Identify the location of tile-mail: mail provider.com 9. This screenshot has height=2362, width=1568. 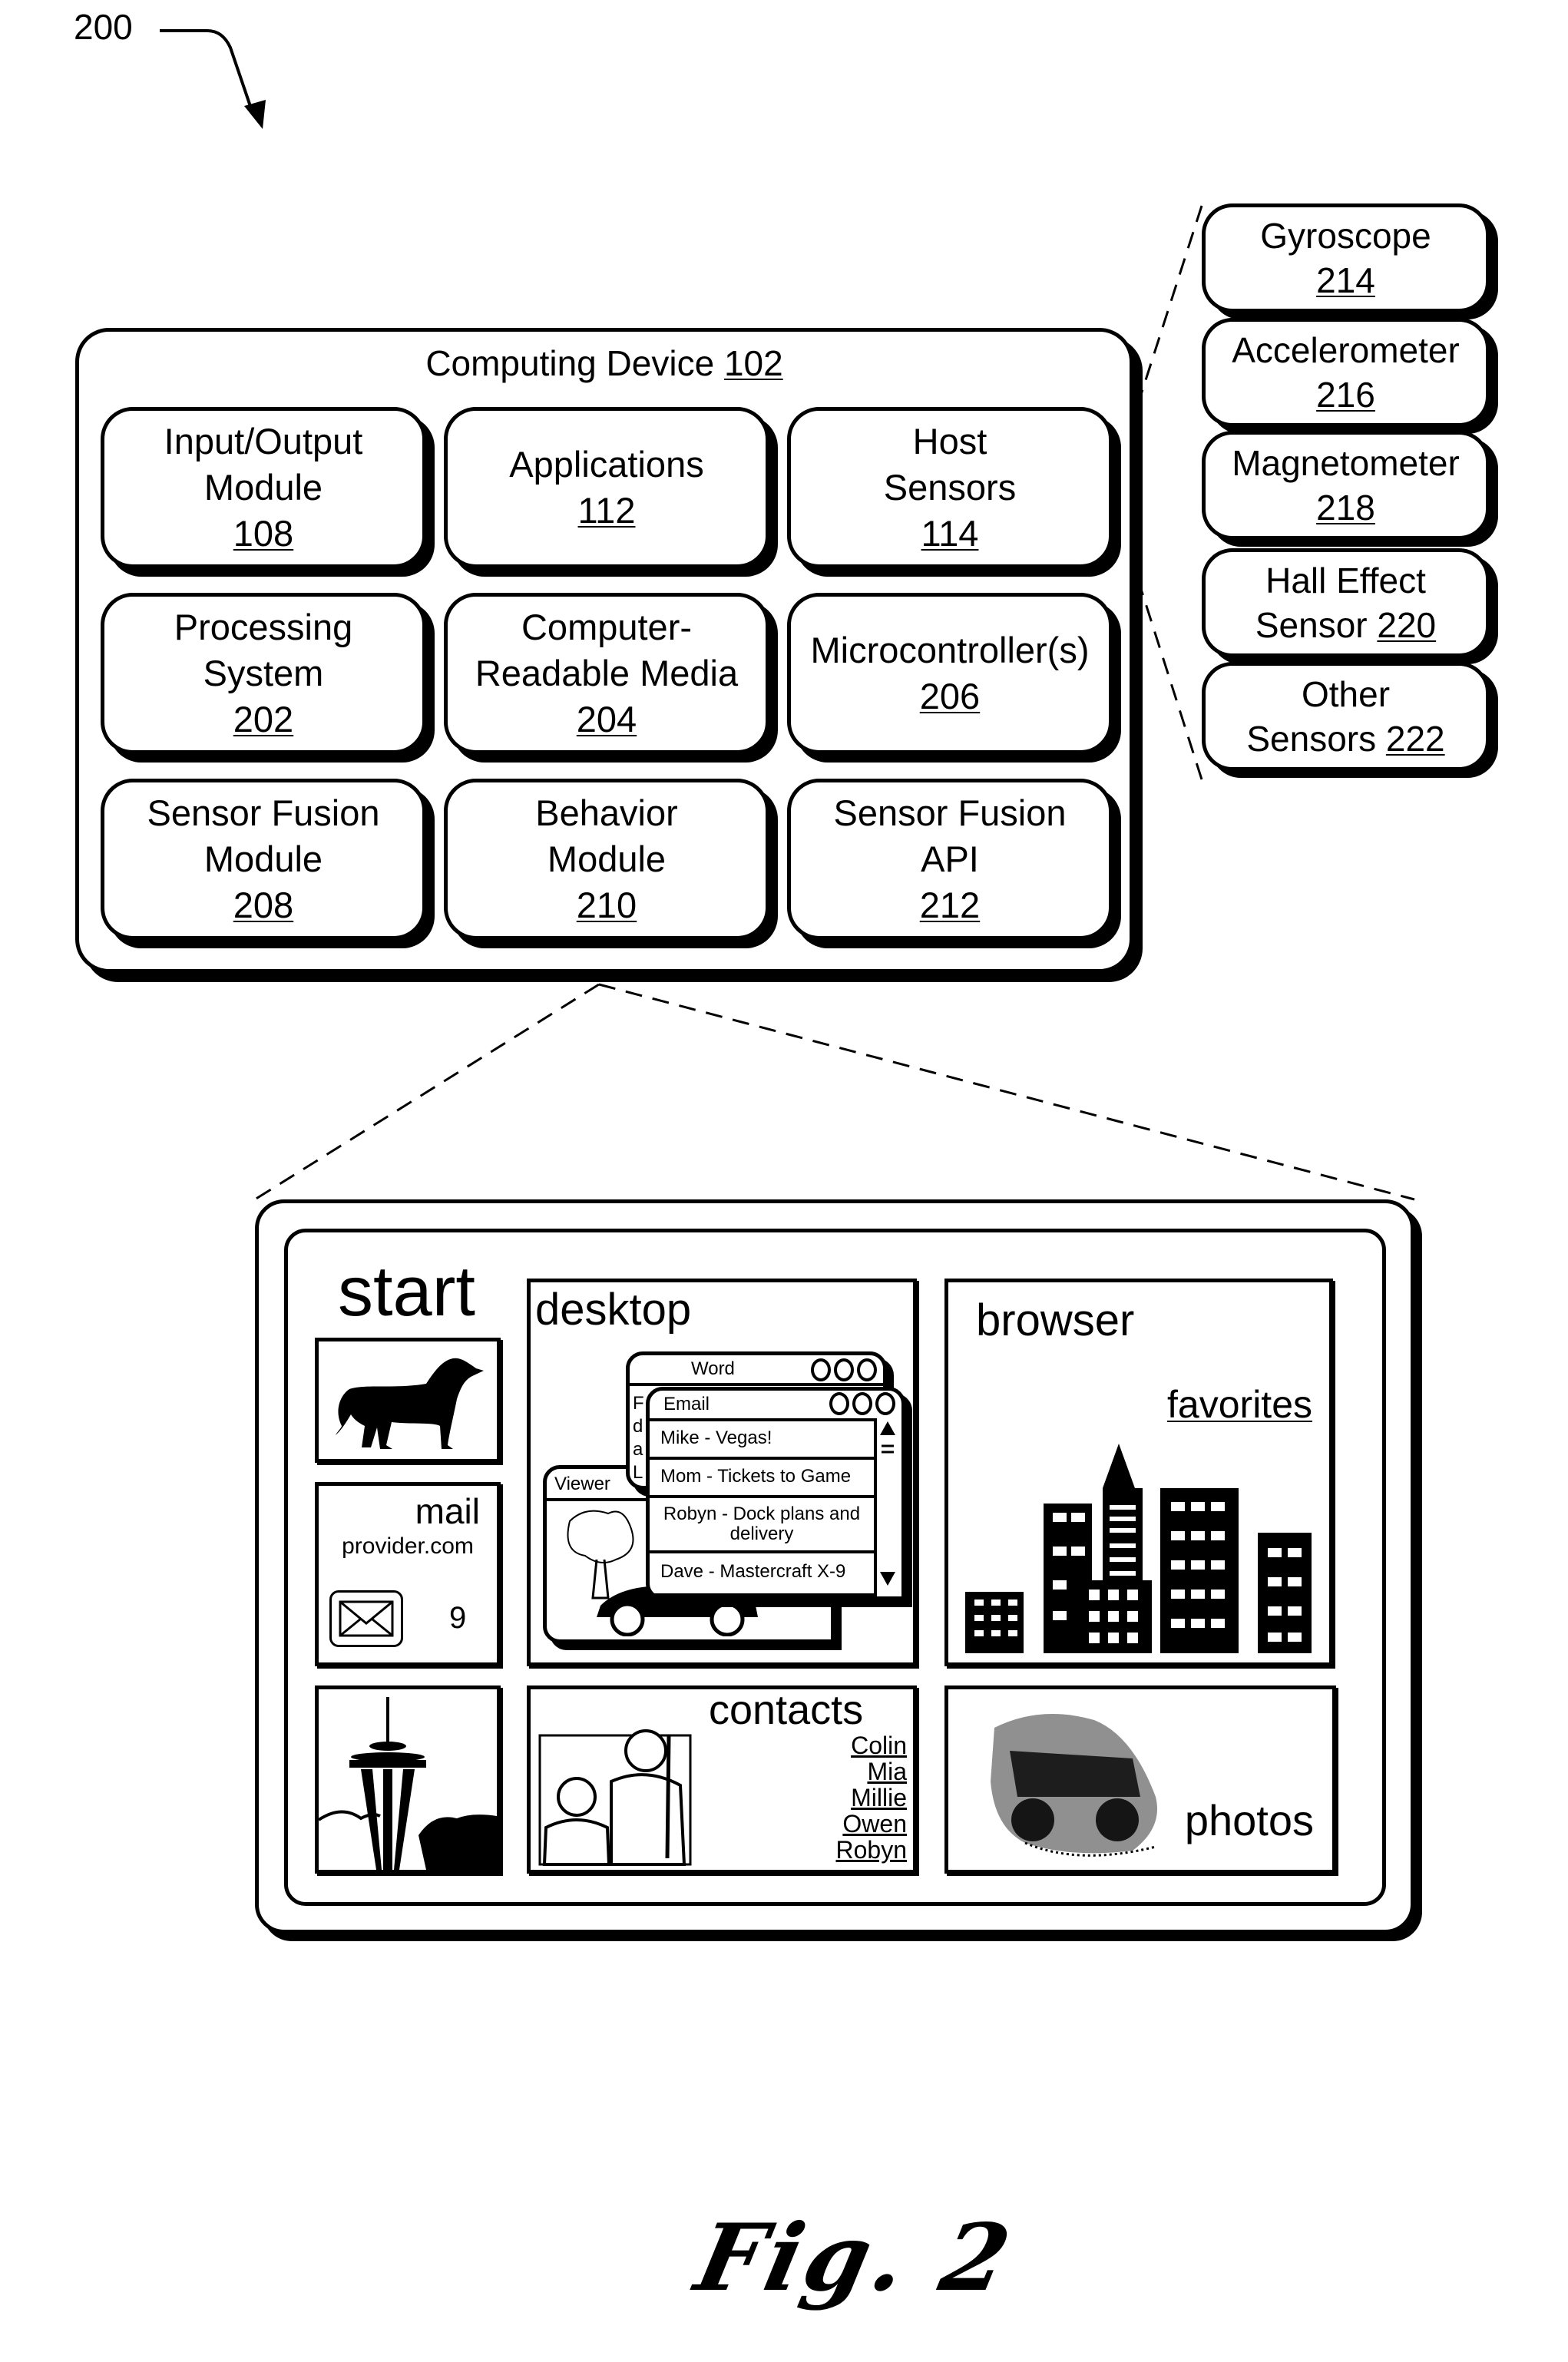
(408, 1574).